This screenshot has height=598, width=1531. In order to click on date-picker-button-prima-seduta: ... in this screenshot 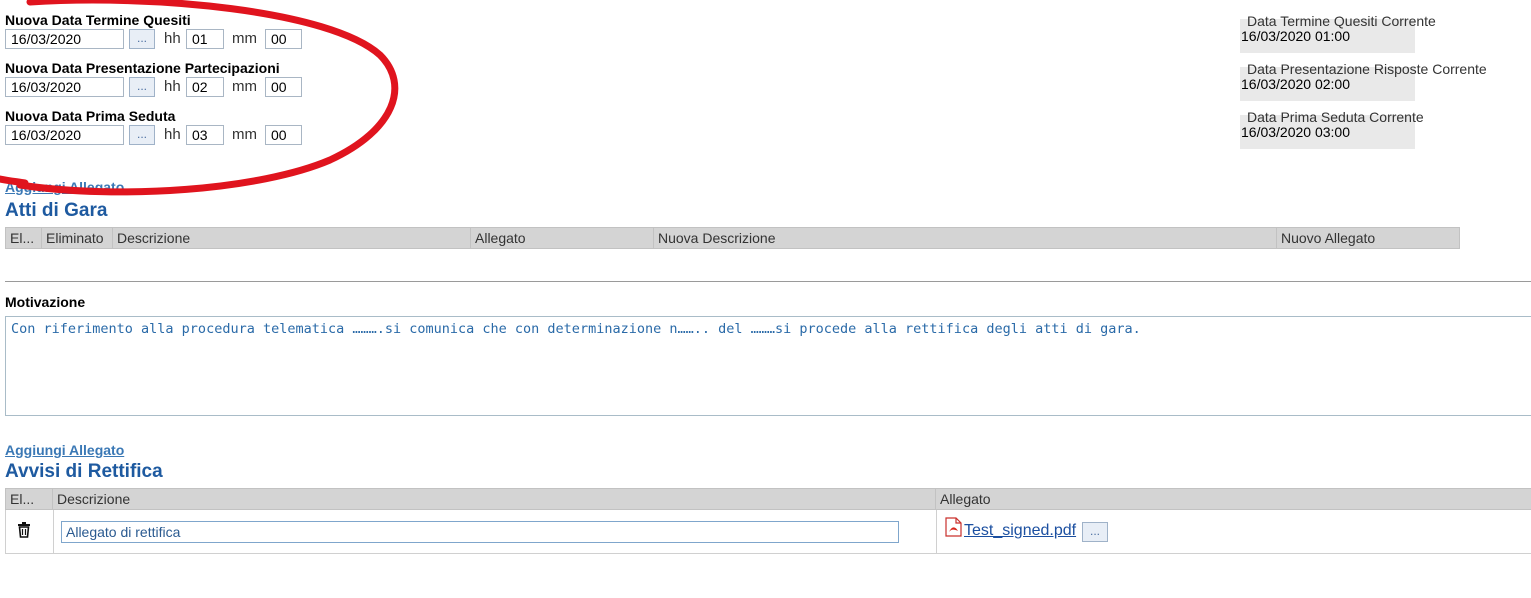, I will do `click(142, 135)`.